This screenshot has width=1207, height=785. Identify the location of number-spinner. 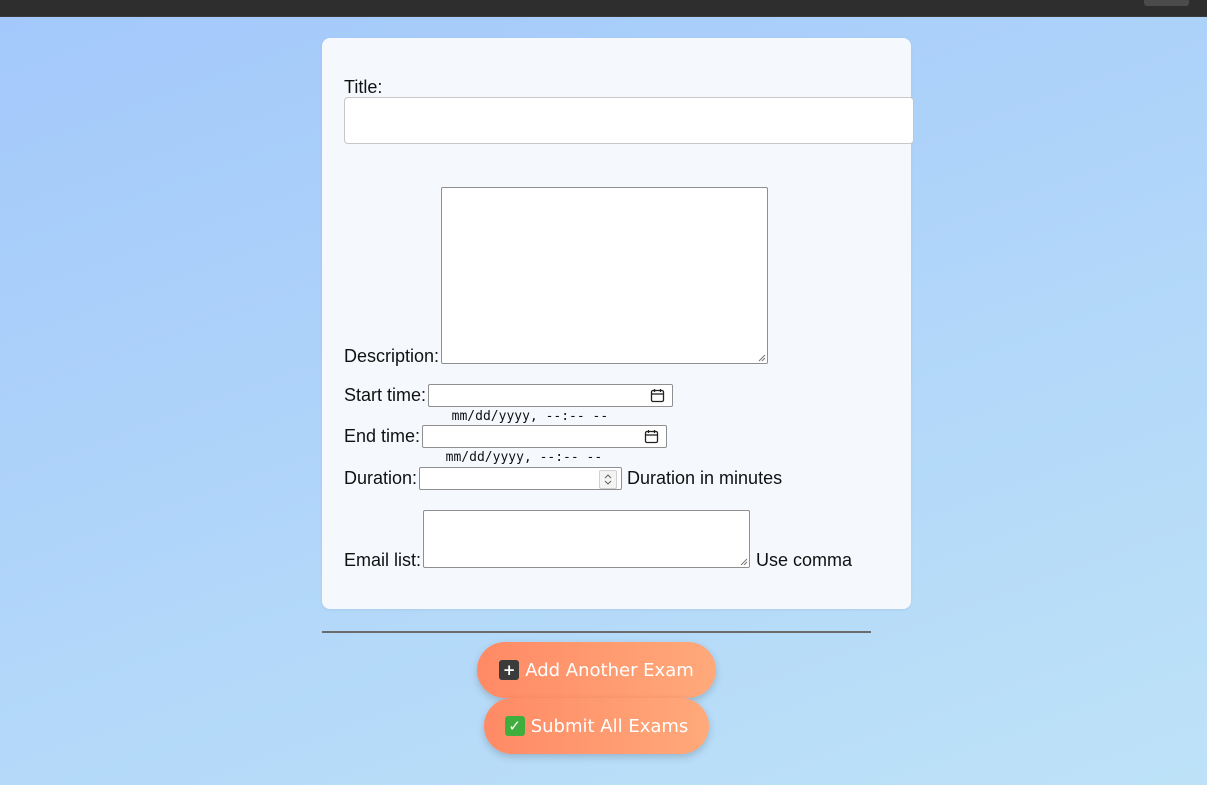
(608, 479).